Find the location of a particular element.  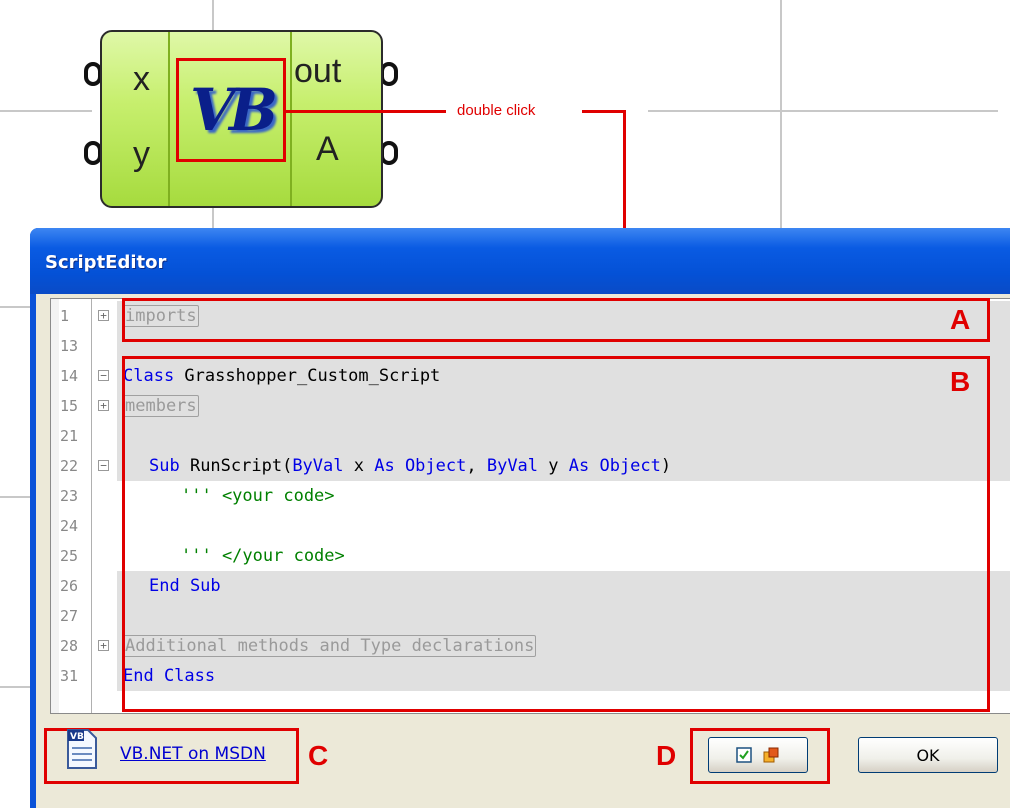

options-button is located at coordinates (758, 755).